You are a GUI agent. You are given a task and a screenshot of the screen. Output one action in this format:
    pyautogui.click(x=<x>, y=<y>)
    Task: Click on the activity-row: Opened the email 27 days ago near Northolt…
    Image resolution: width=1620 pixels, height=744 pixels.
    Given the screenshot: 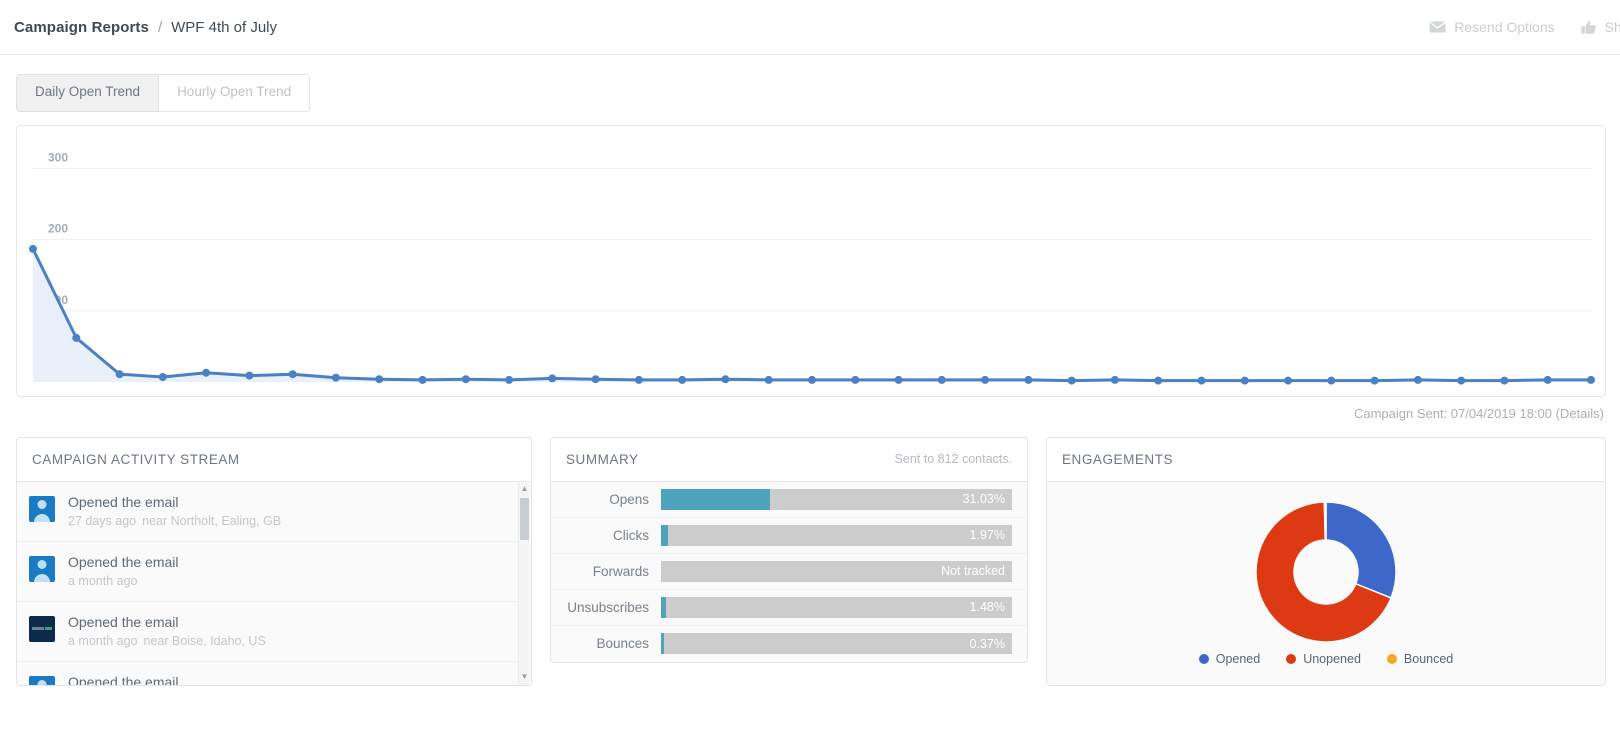 What is the action you would take?
    pyautogui.click(x=274, y=511)
    